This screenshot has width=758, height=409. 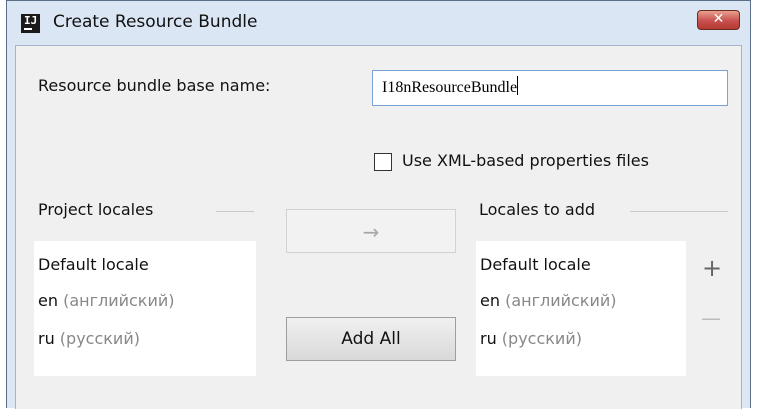 I want to click on plus-icon: +, so click(x=712, y=268).